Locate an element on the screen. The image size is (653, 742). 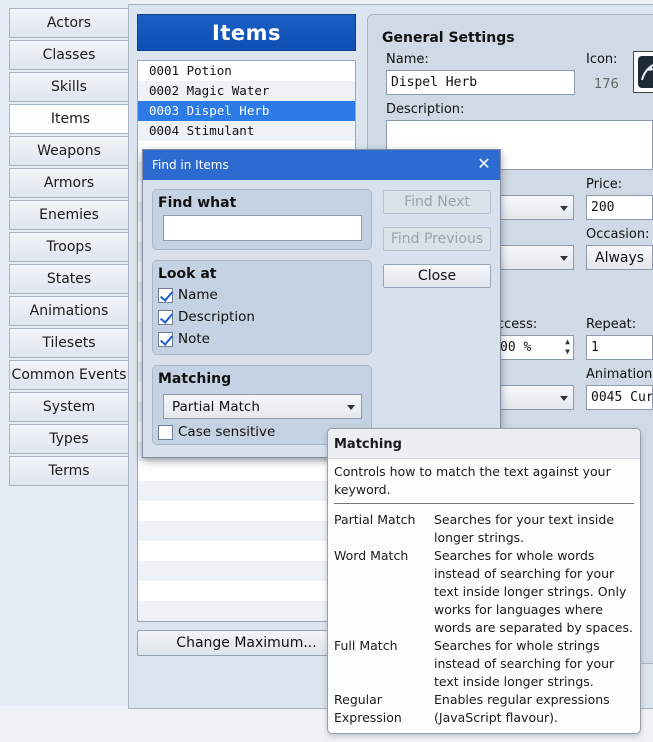
list-item: 0004 Stimulant is located at coordinates (246, 131).